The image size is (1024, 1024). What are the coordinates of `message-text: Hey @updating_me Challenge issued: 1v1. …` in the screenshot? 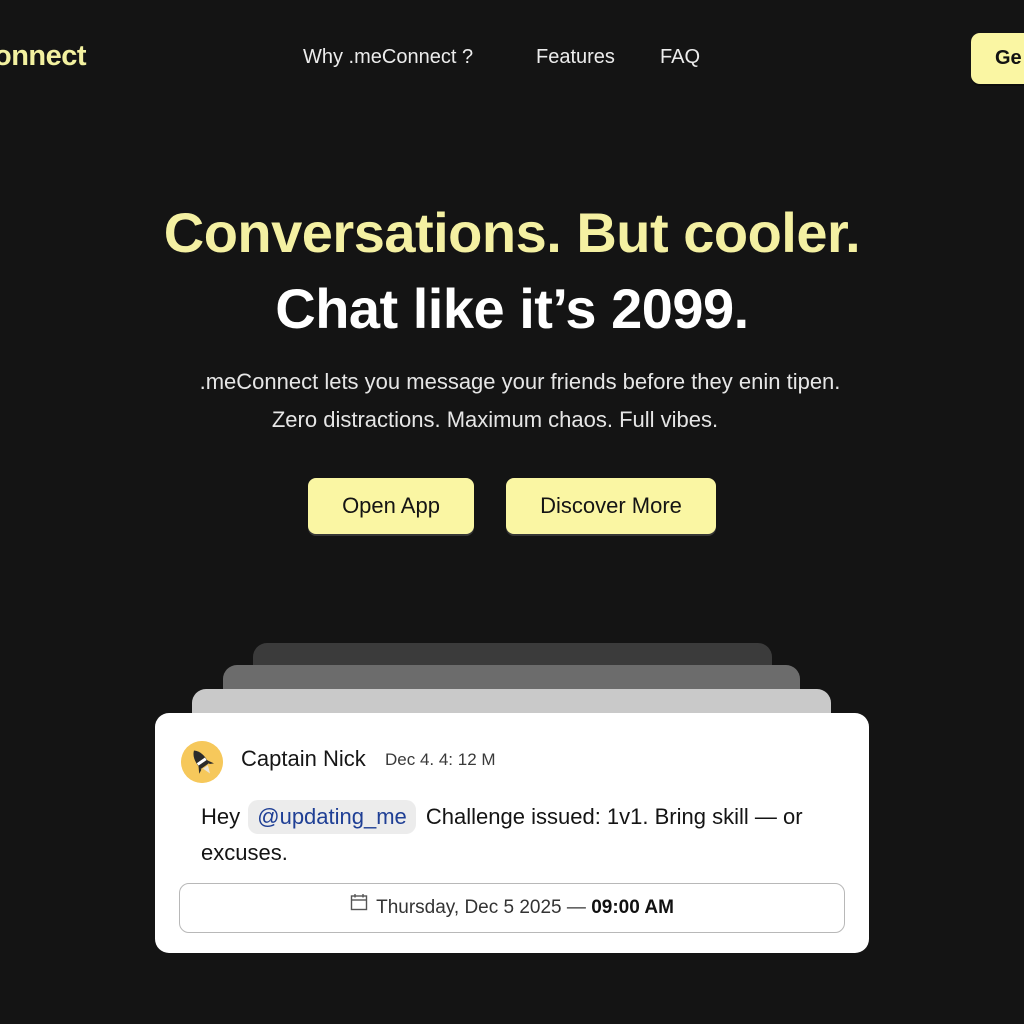 It's located at (521, 835).